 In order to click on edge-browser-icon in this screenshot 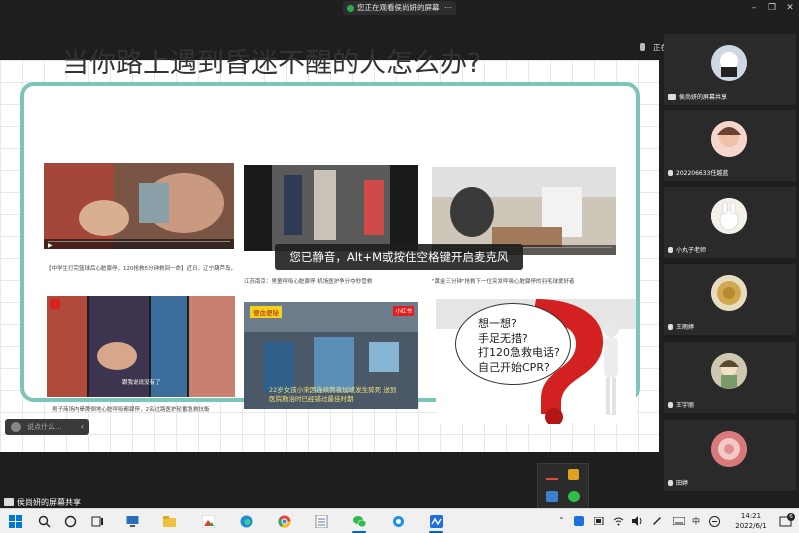, I will do `click(246, 521)`.